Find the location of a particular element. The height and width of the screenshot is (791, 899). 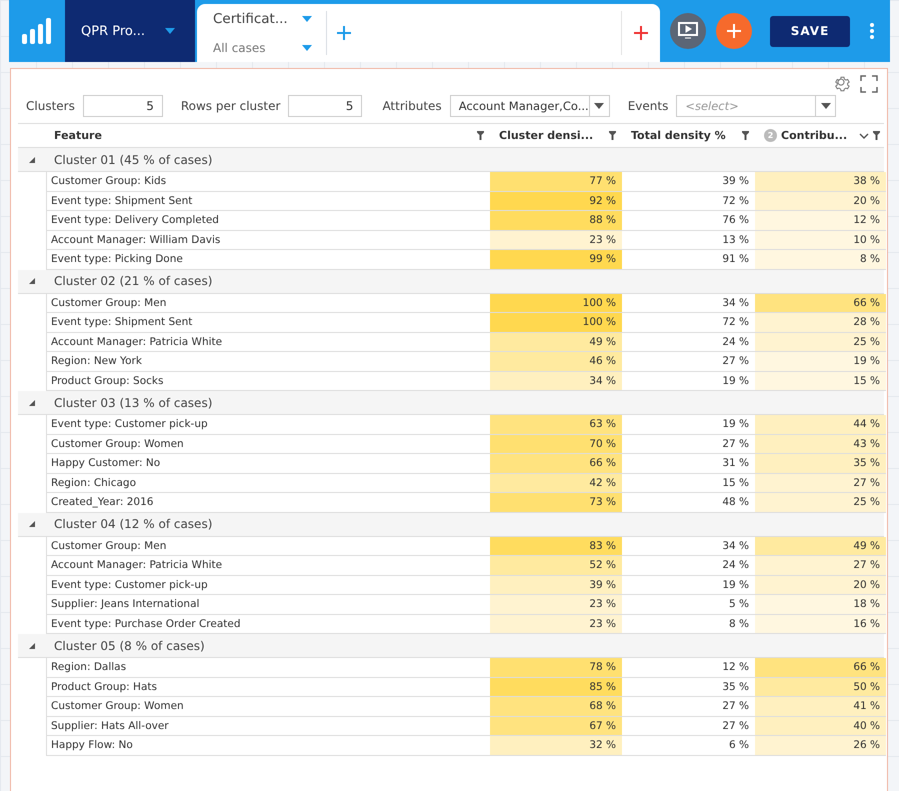

table-cell: Region: Chicago is located at coordinates (268, 483).